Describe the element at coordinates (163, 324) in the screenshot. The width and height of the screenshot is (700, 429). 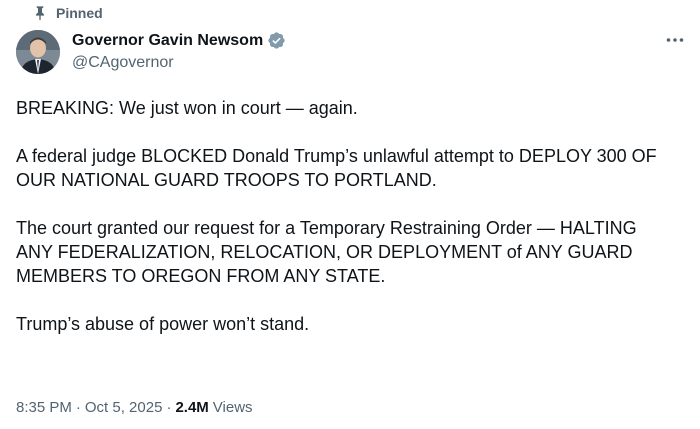
I see `tweet-paragraph: Trump’s abuse of power won’t stand.` at that location.